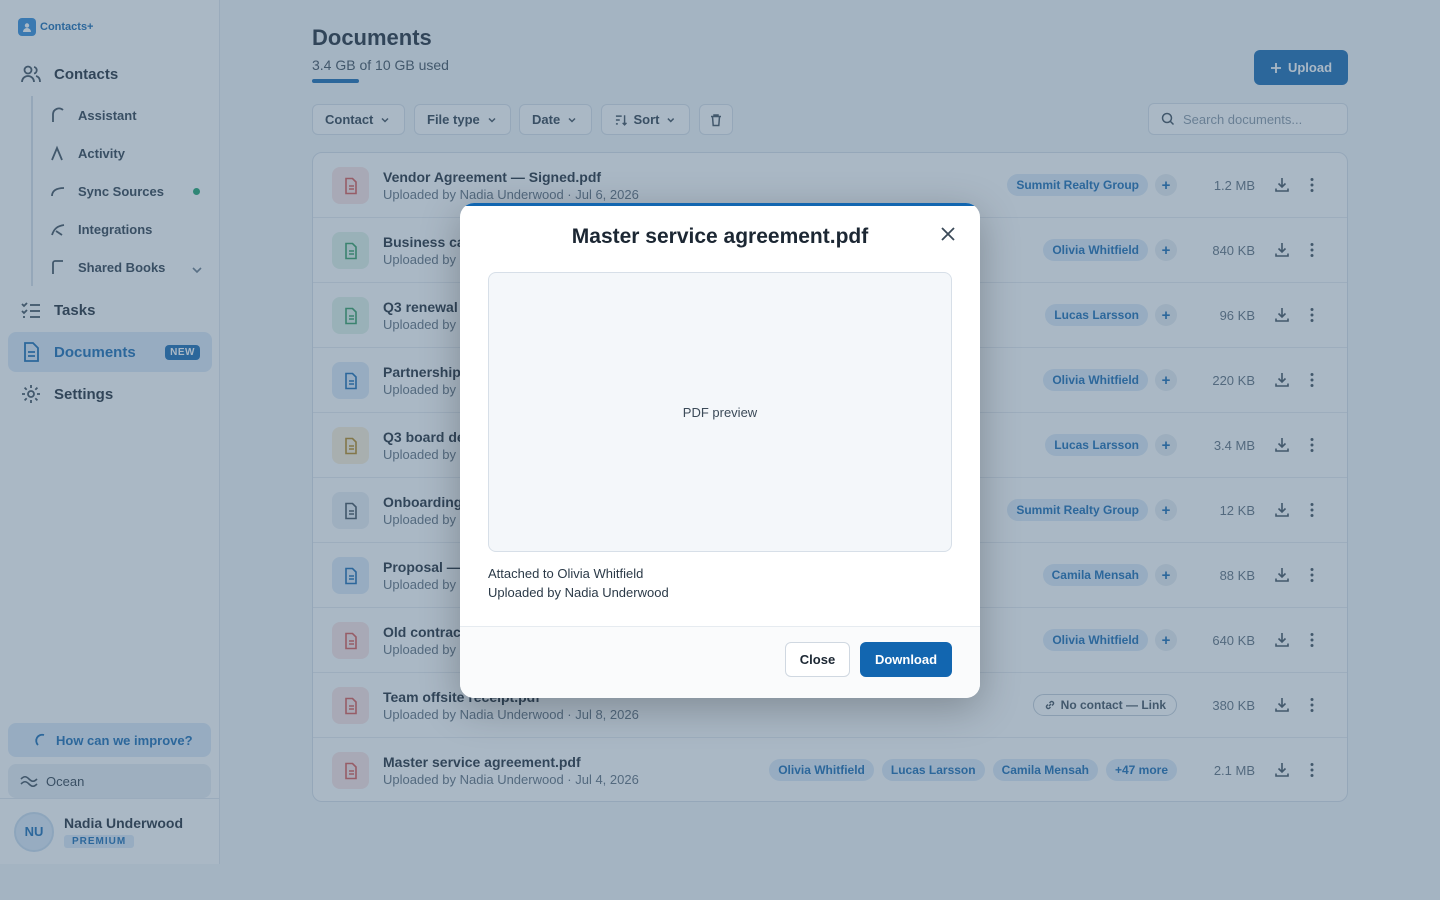 This screenshot has width=1440, height=900. What do you see at coordinates (906, 659) in the screenshot?
I see `download-button: Download` at bounding box center [906, 659].